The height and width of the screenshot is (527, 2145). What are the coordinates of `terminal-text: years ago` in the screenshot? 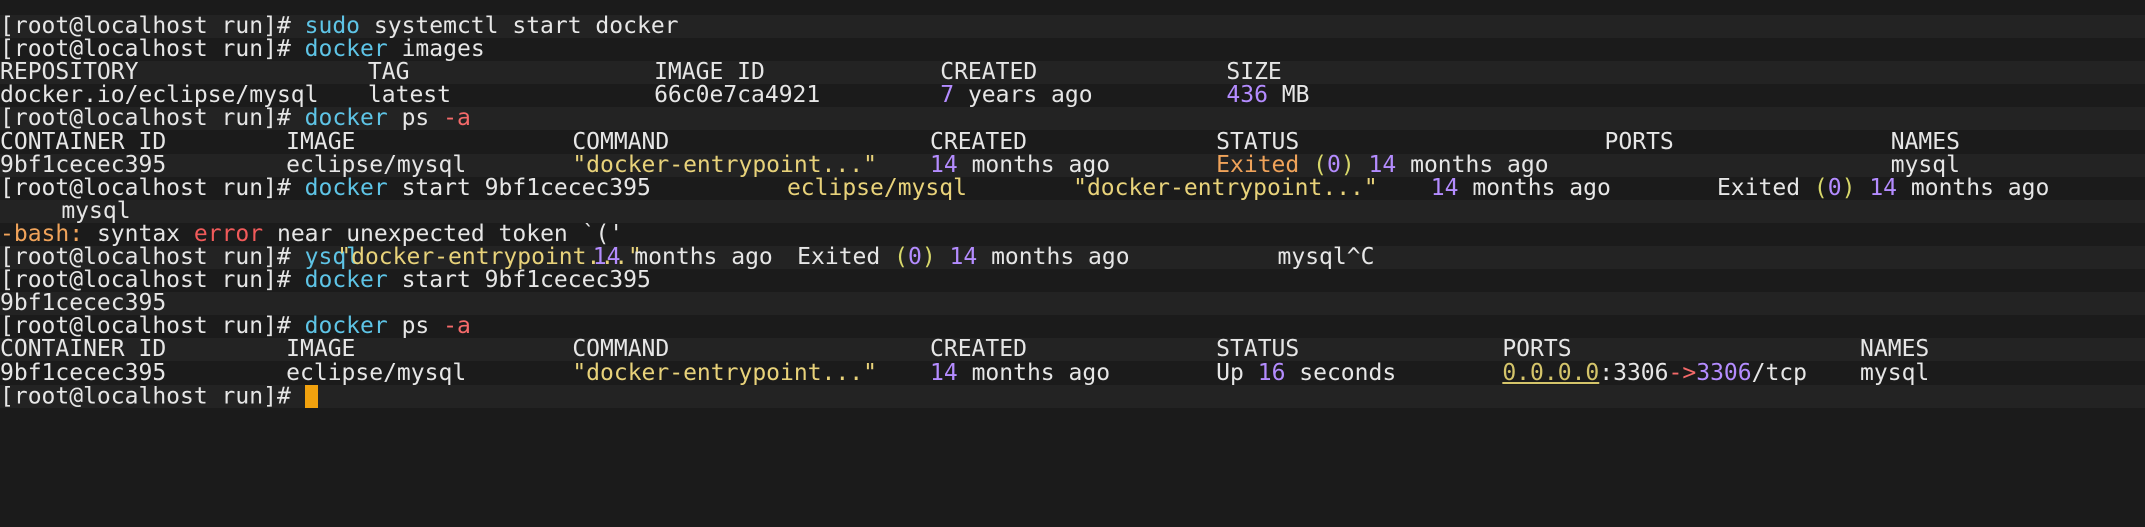 It's located at (1023, 96).